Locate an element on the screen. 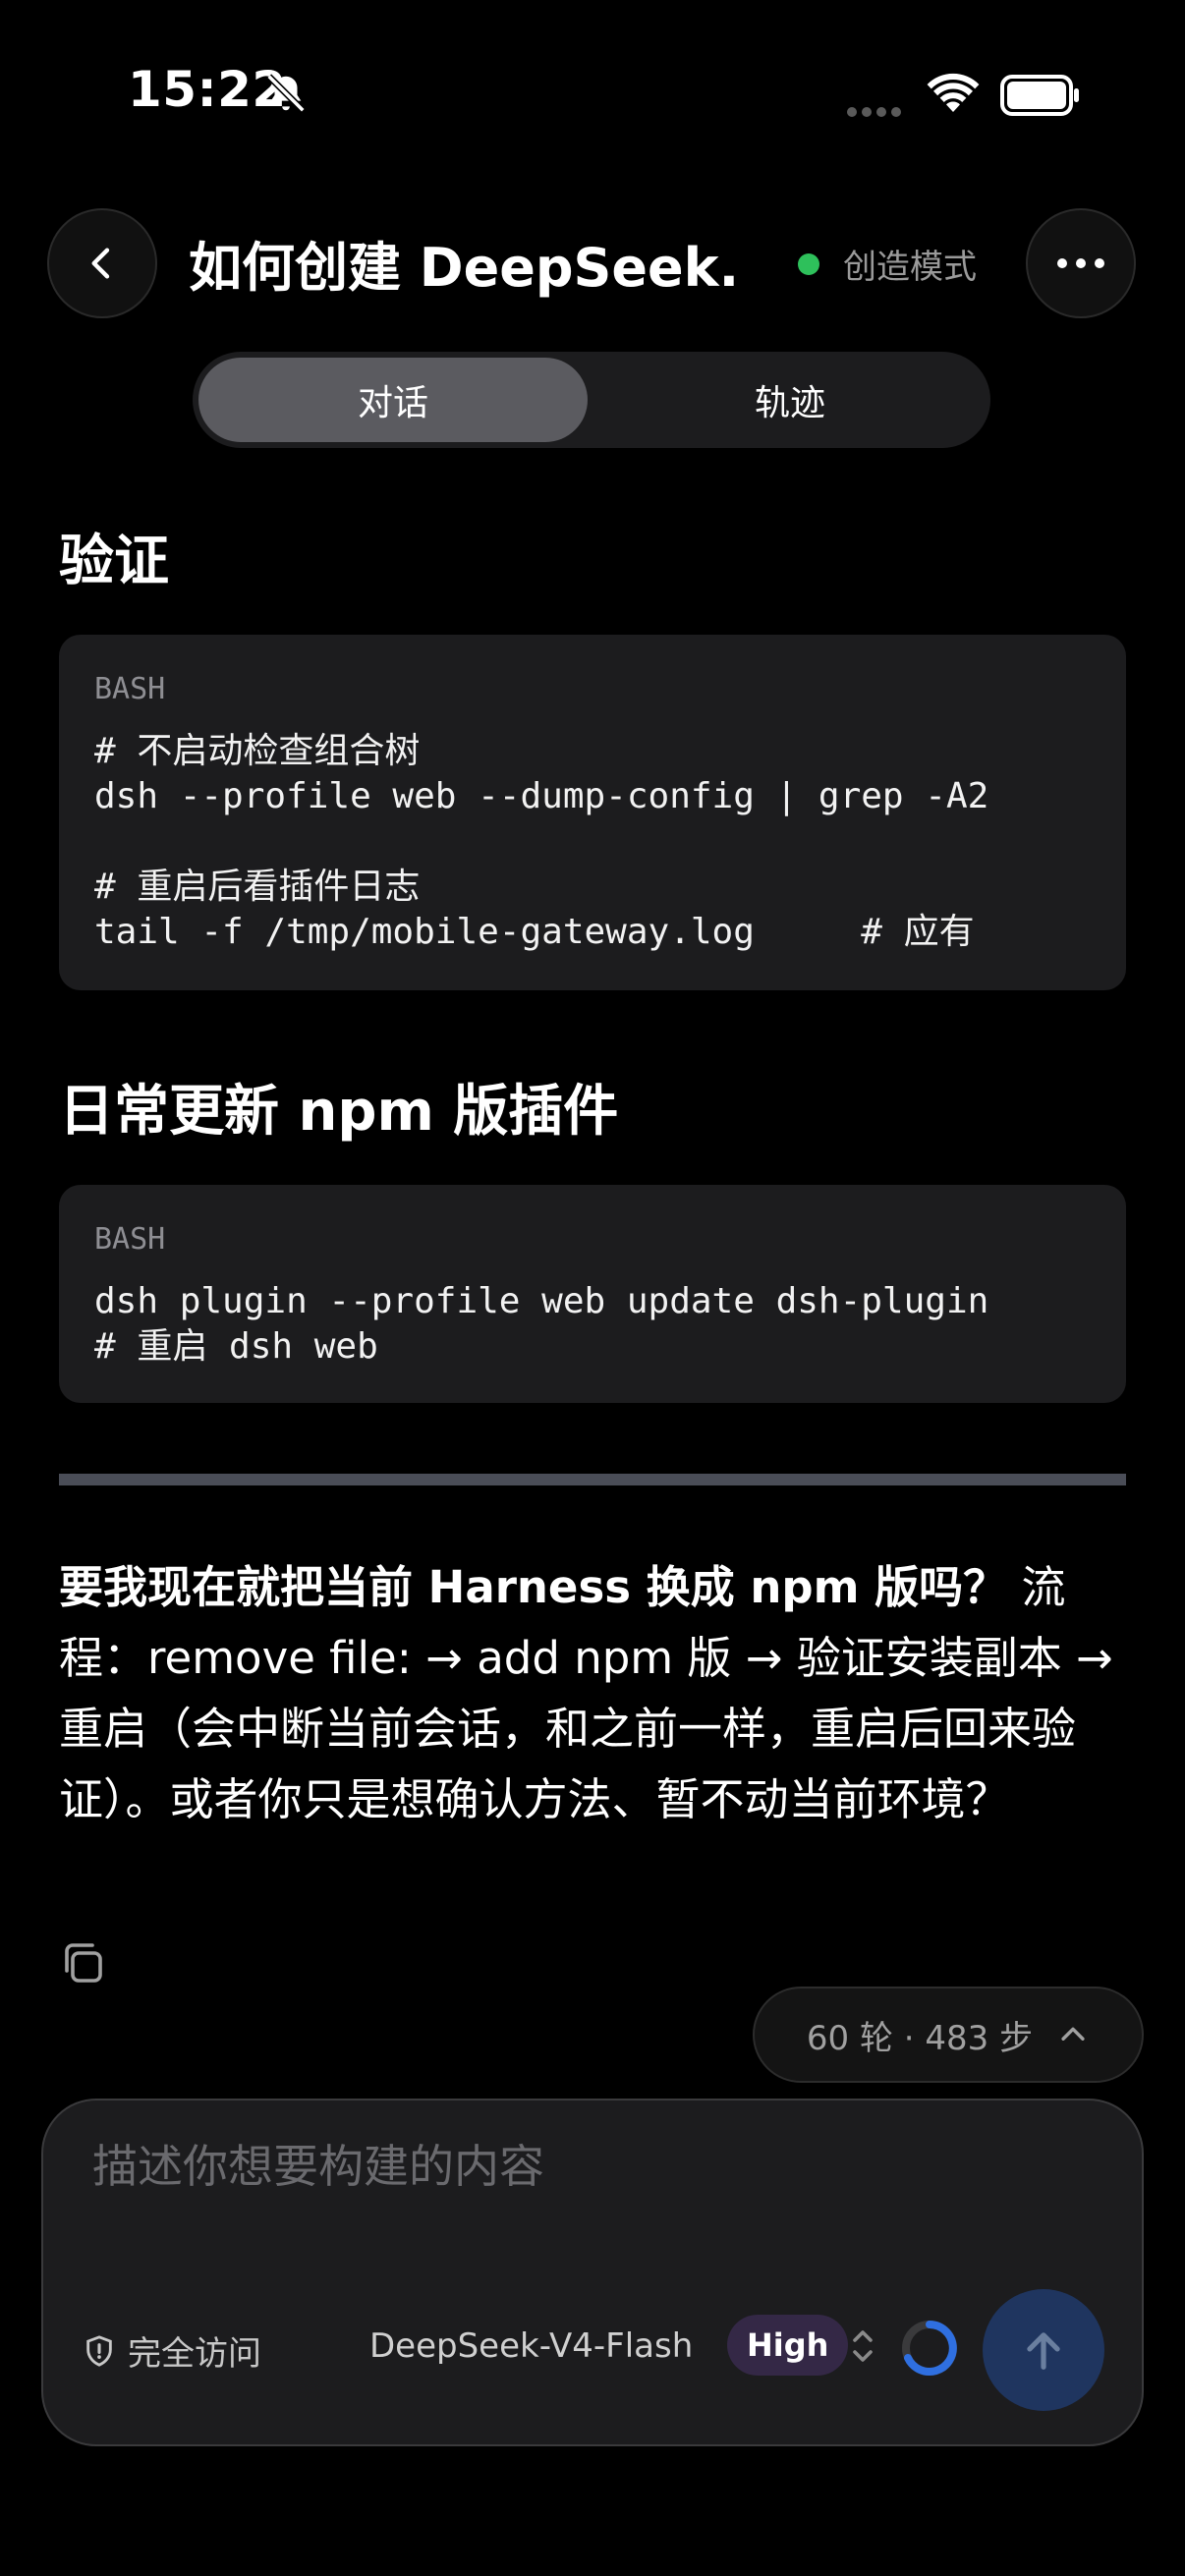  mode-indicator: 创造模式 is located at coordinates (888, 264).